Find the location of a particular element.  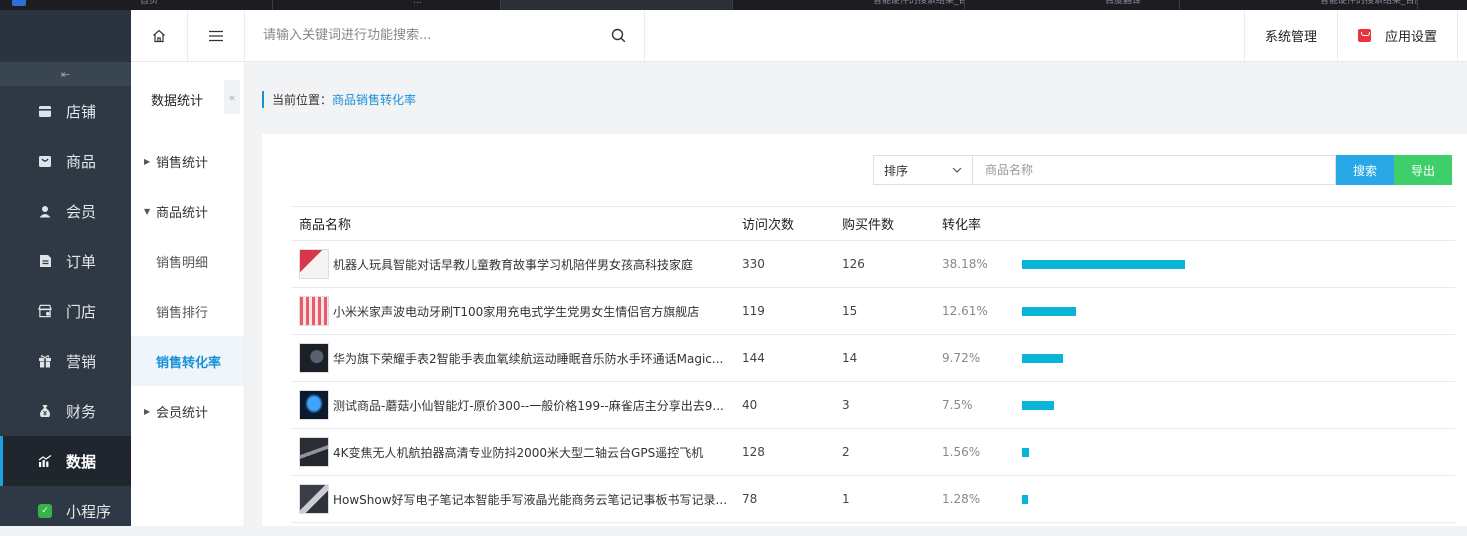

cell-product-name: 4K变焦无人机航拍器高清专业防抖2000米大型二轴云台GPS遥控飞机 is located at coordinates (512, 452).